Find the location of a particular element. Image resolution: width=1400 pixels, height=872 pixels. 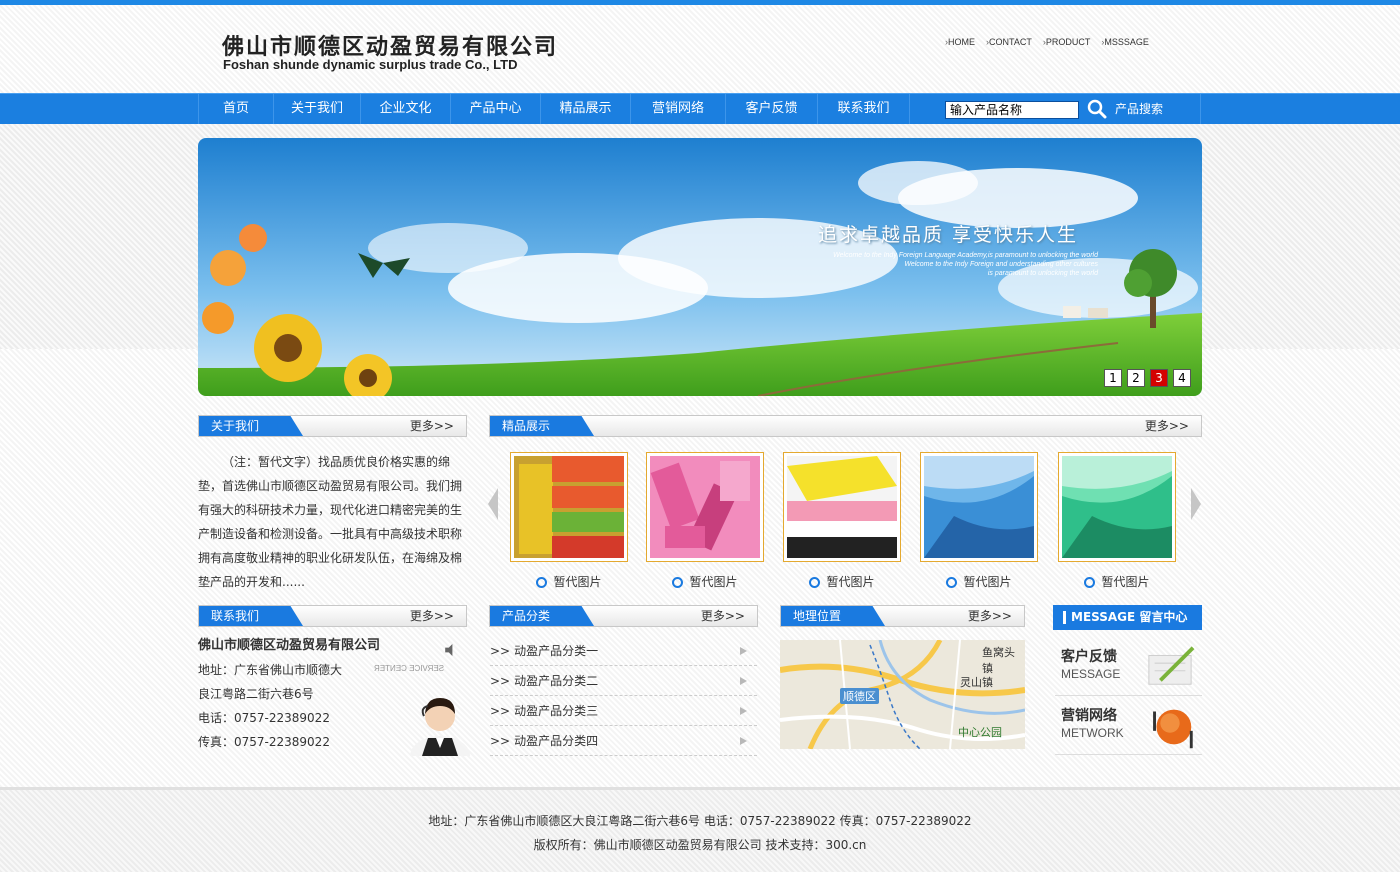

nav-item-about: 关于我们 is located at coordinates (317, 109).